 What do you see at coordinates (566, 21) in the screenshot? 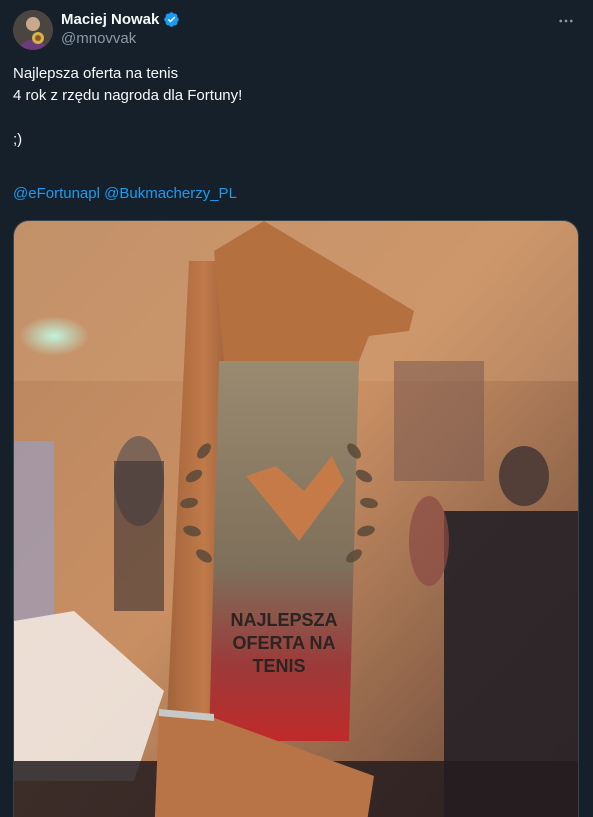
I see `more-horizontal-icon` at bounding box center [566, 21].